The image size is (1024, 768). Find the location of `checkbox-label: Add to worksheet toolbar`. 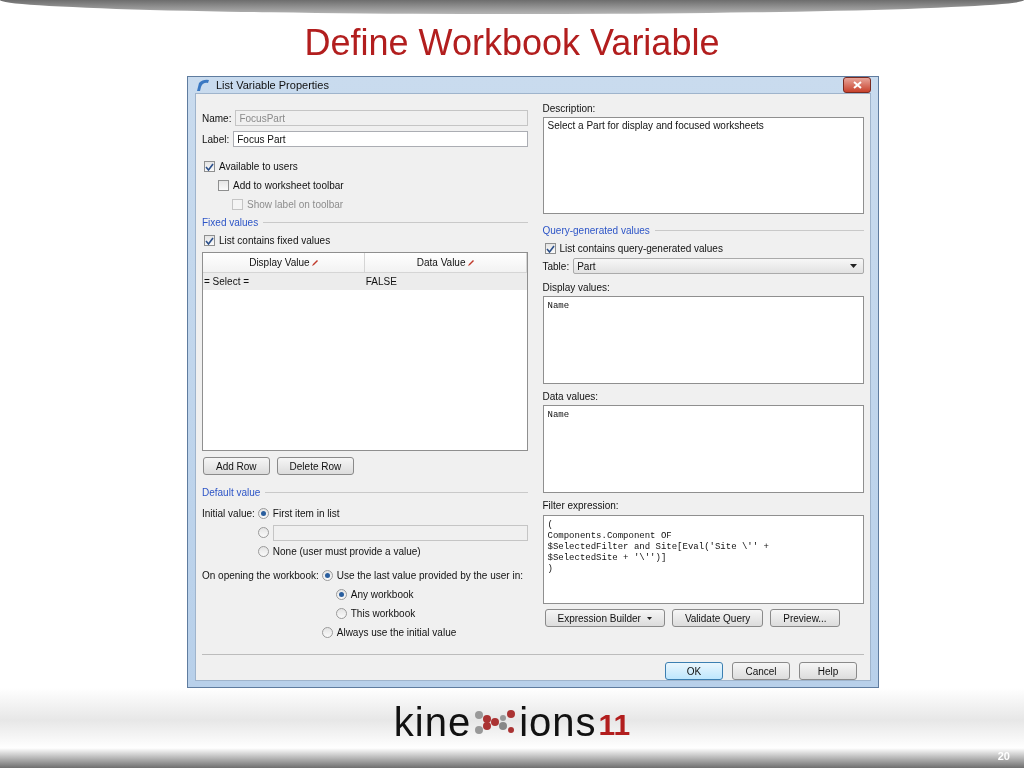

checkbox-label: Add to worksheet toolbar is located at coordinates (288, 185).